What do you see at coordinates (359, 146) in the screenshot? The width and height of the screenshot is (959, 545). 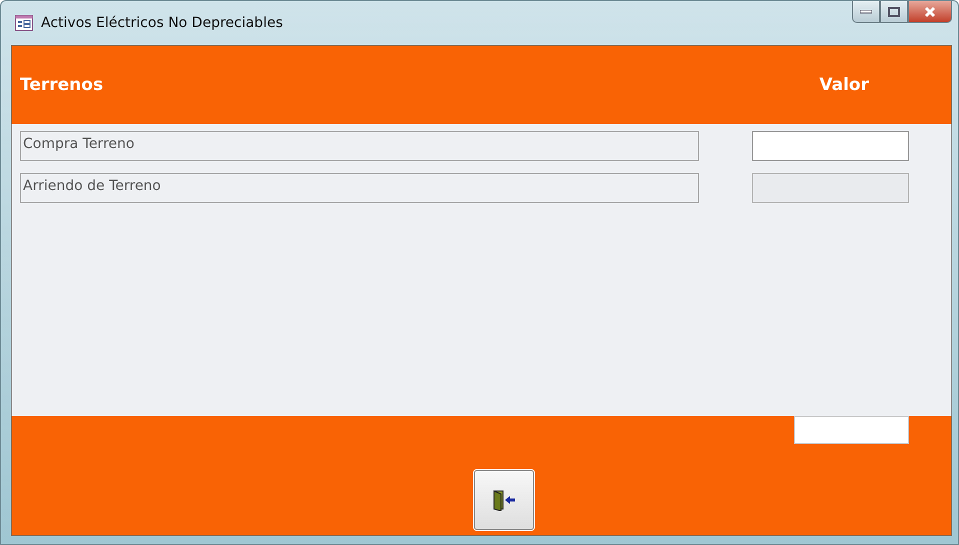 I see `row-label: Compra Terreno` at bounding box center [359, 146].